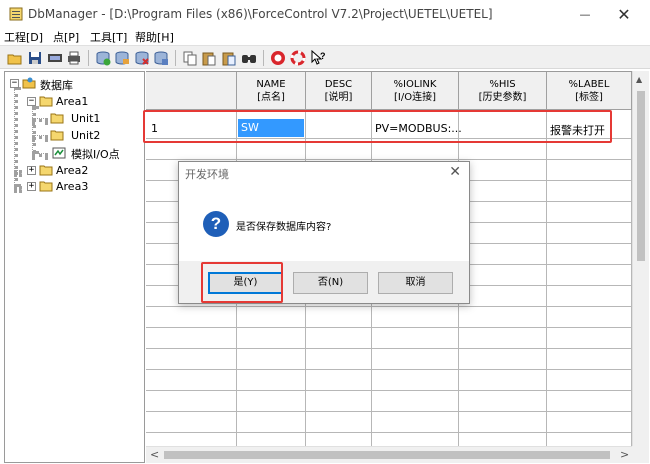  Describe the element at coordinates (55, 58) in the screenshot. I see `import-icon` at that location.